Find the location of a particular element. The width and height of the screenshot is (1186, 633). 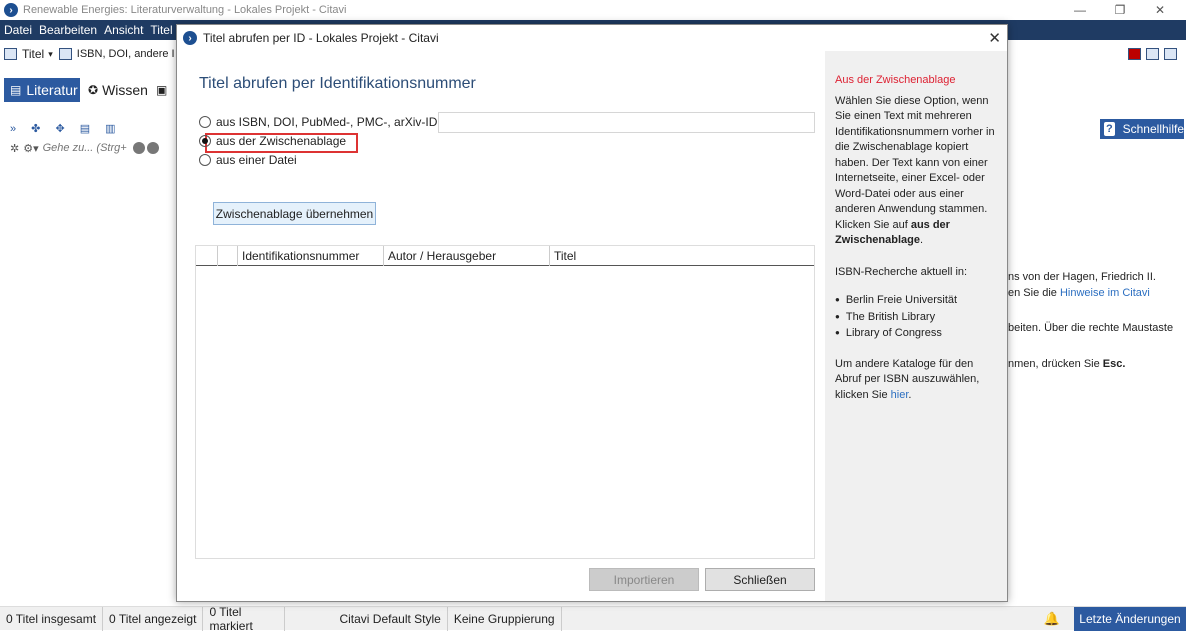

quickhelp-button: ? Schnellhilfe is located at coordinates (1142, 129).